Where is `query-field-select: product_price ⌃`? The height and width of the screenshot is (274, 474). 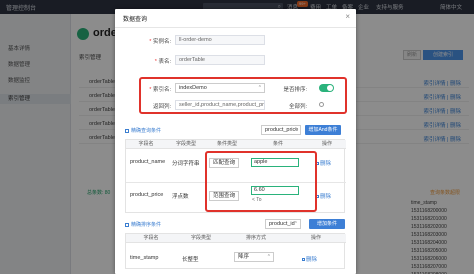 query-field-select: product_price ⌃ is located at coordinates (281, 130).